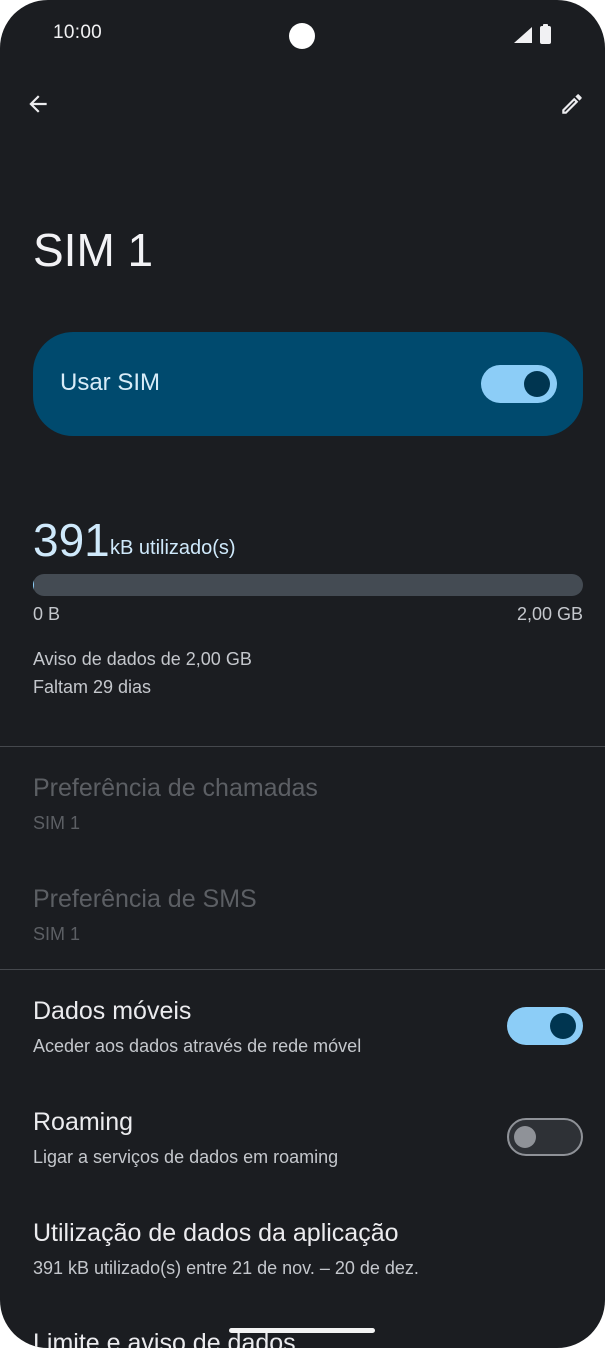 The width and height of the screenshot is (605, 1348). What do you see at coordinates (216, 1233) in the screenshot?
I see `row-title: Utilização de dados da aplicação` at bounding box center [216, 1233].